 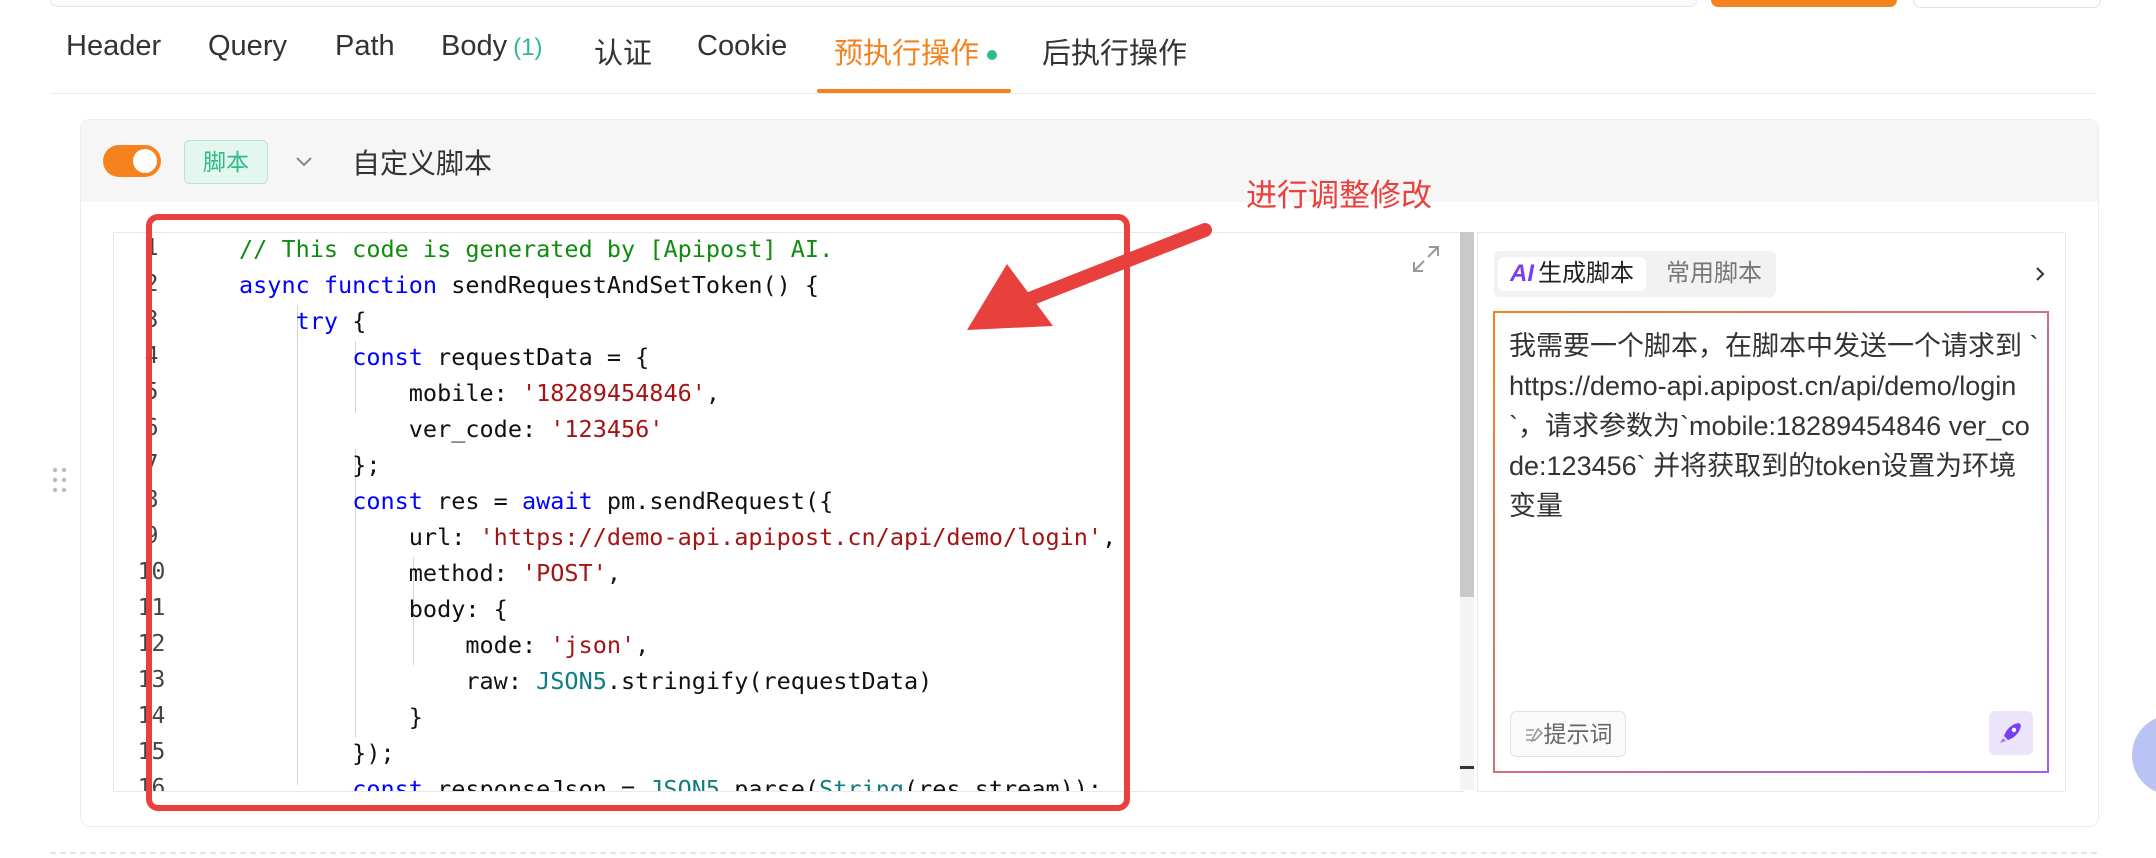 What do you see at coordinates (1467, 414) in the screenshot?
I see `editor-scroll-thumb` at bounding box center [1467, 414].